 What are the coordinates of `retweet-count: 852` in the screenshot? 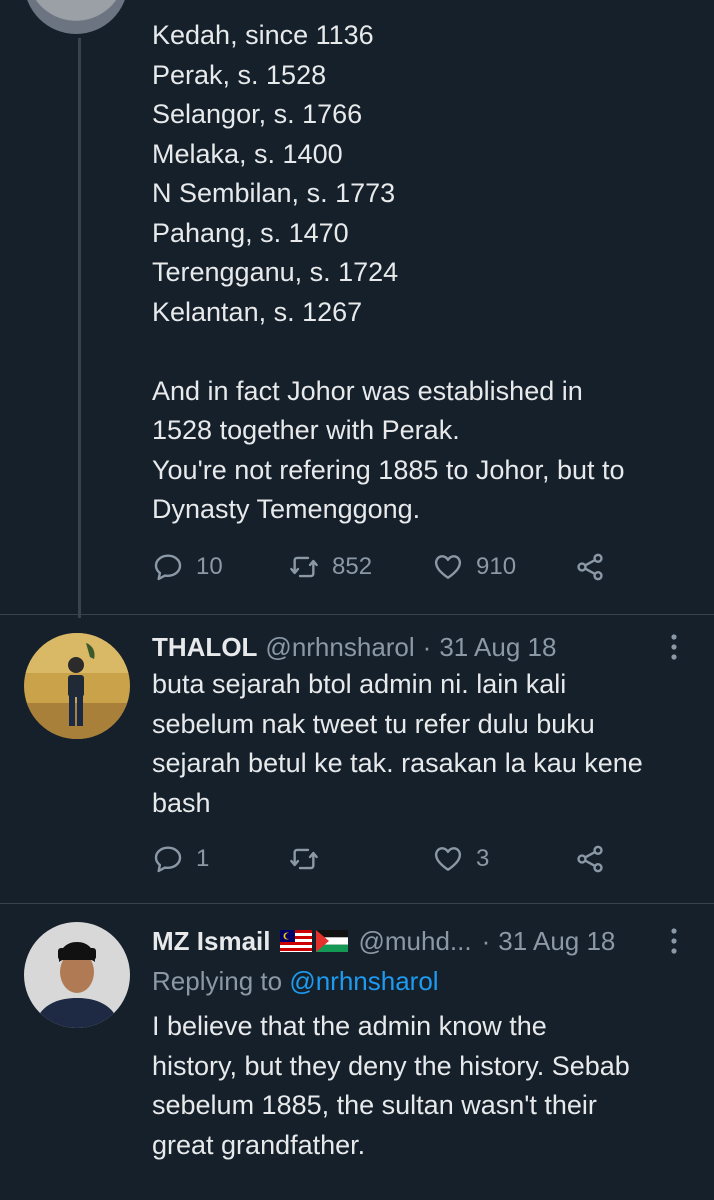 It's located at (352, 566).